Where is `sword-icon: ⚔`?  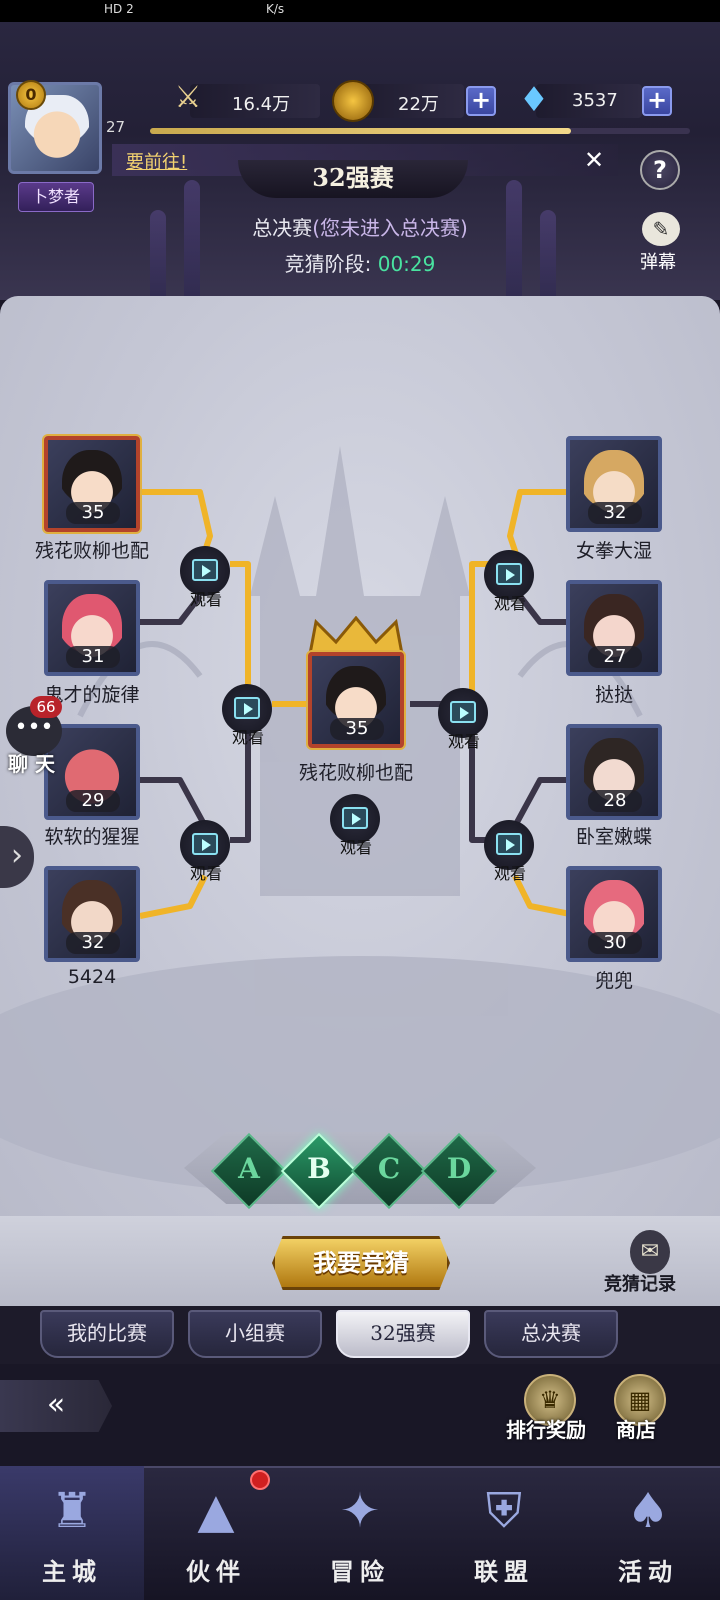
sword-icon: ⚔ is located at coordinates (188, 97).